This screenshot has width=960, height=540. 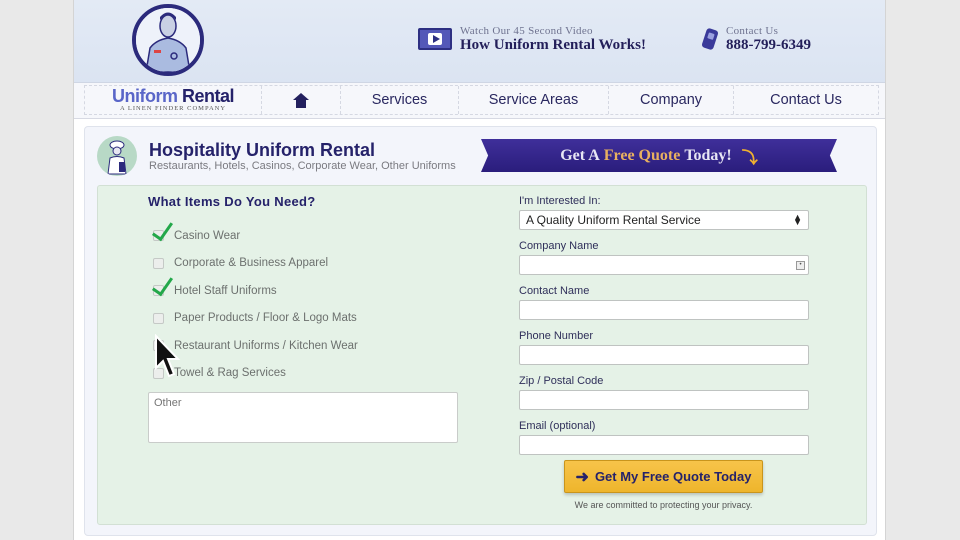 What do you see at coordinates (230, 373) in the screenshot?
I see `checkbox-label: Towel & Rag Services` at bounding box center [230, 373].